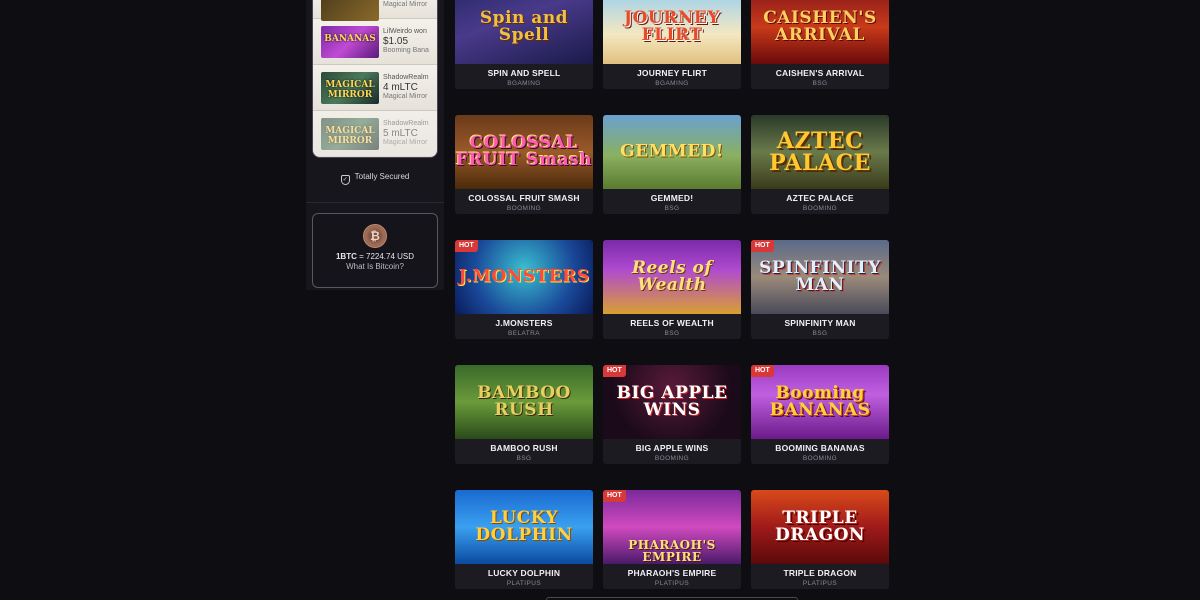 The width and height of the screenshot is (1200, 600). I want to click on game-title: JOURNEY FLIRT, so click(672, 73).